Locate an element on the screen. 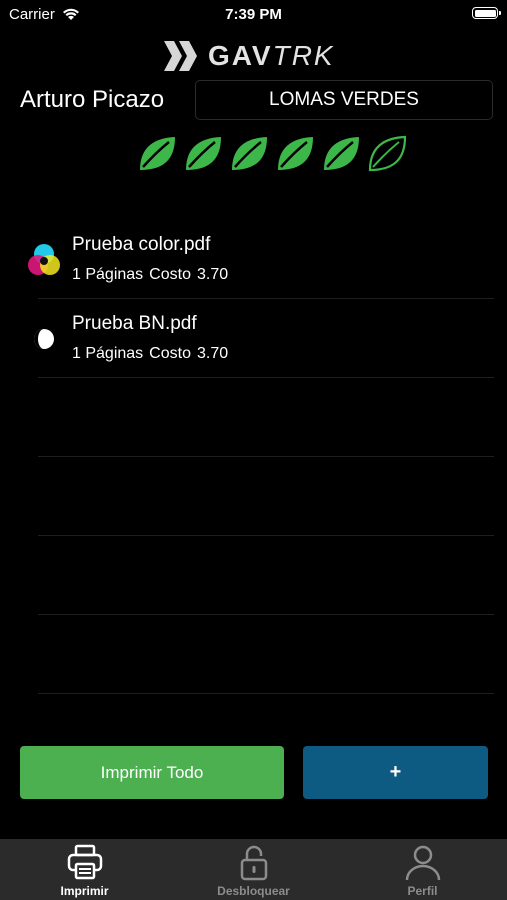 Image resolution: width=507 pixels, height=900 pixels. printer-icon is located at coordinates (84, 862).